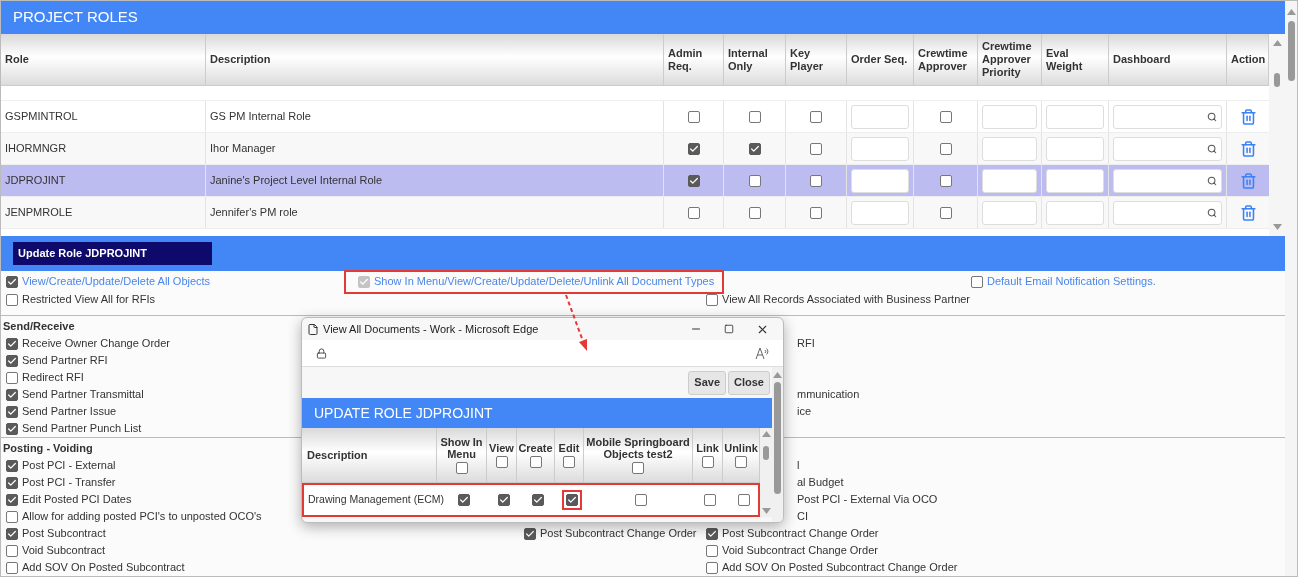 Image resolution: width=1298 pixels, height=577 pixels. I want to click on update-role-label: Update Role JDPROJINT, so click(112, 253).